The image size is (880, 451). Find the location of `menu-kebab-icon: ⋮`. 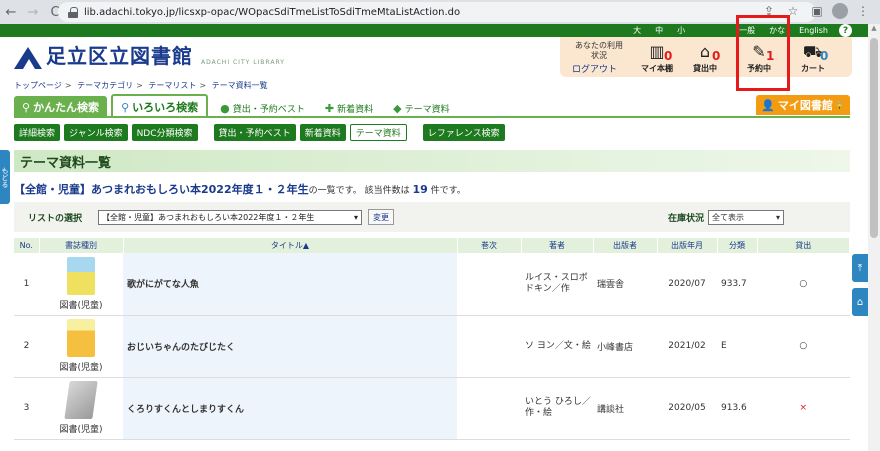

menu-kebab-icon: ⋮ is located at coordinates (863, 11).